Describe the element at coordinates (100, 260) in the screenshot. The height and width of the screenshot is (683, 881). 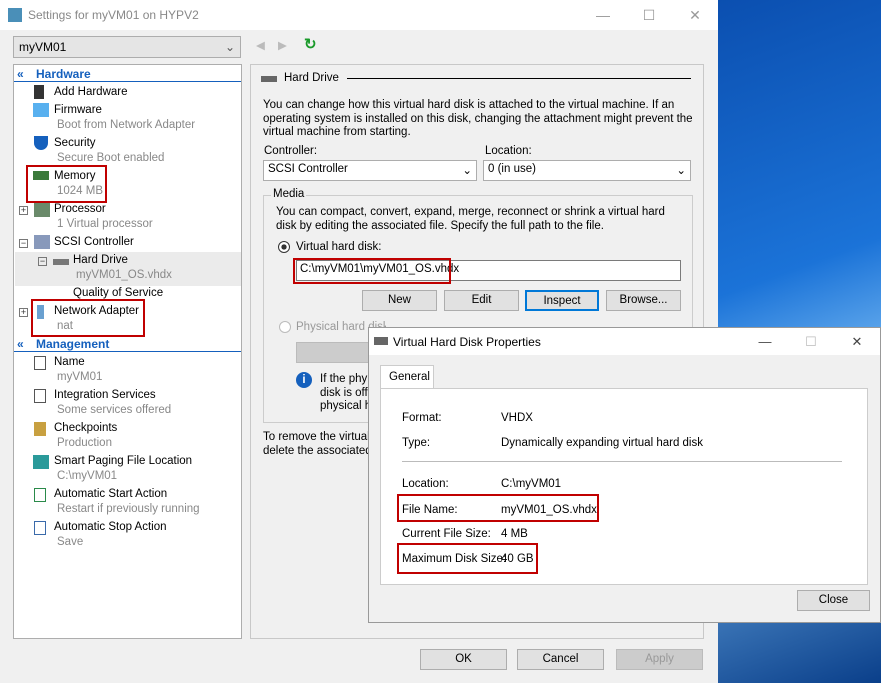
I see `tree-item-hard-drive: Hard Drive` at that location.